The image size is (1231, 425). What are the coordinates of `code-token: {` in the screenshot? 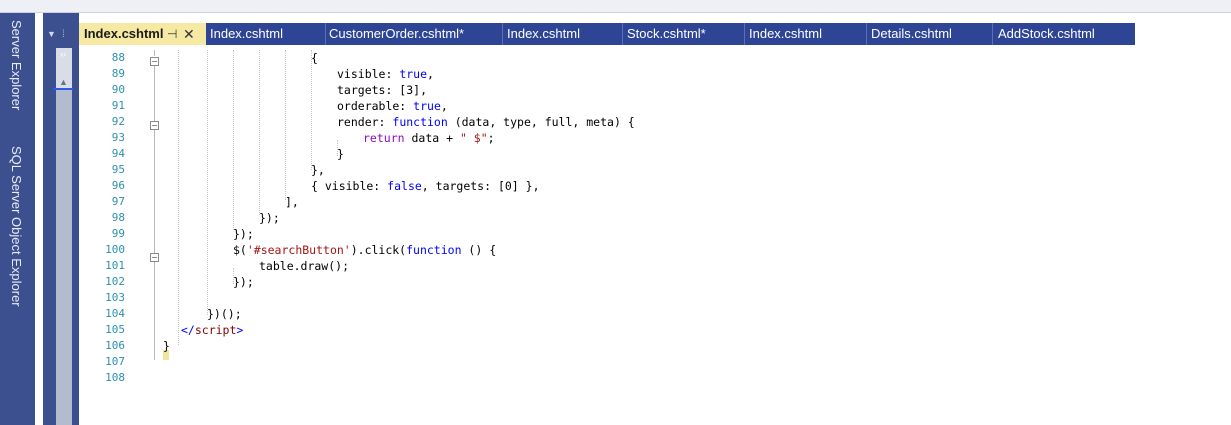 It's located at (314, 58).